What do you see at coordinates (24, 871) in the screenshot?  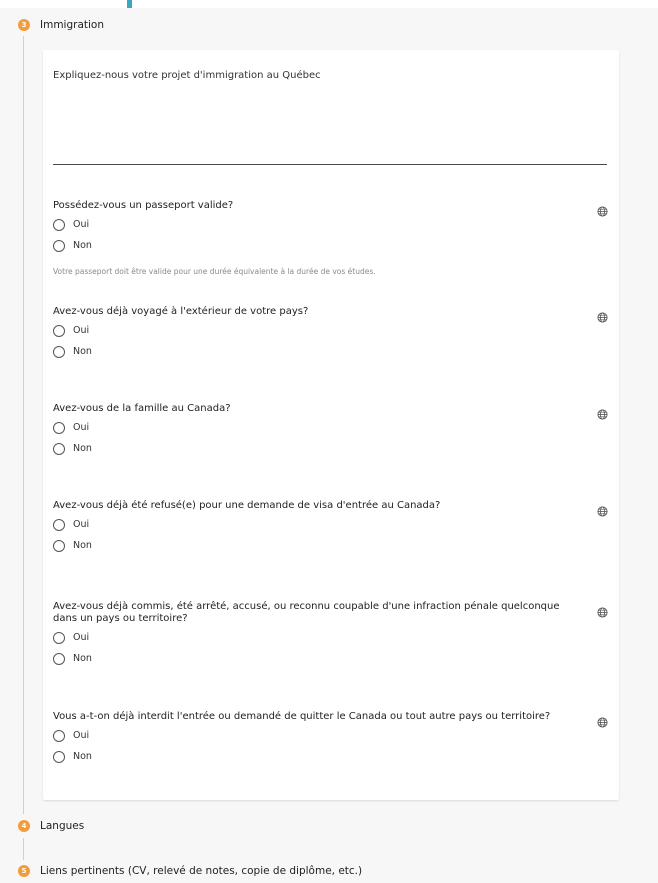 I see `step-number-badge: 5` at bounding box center [24, 871].